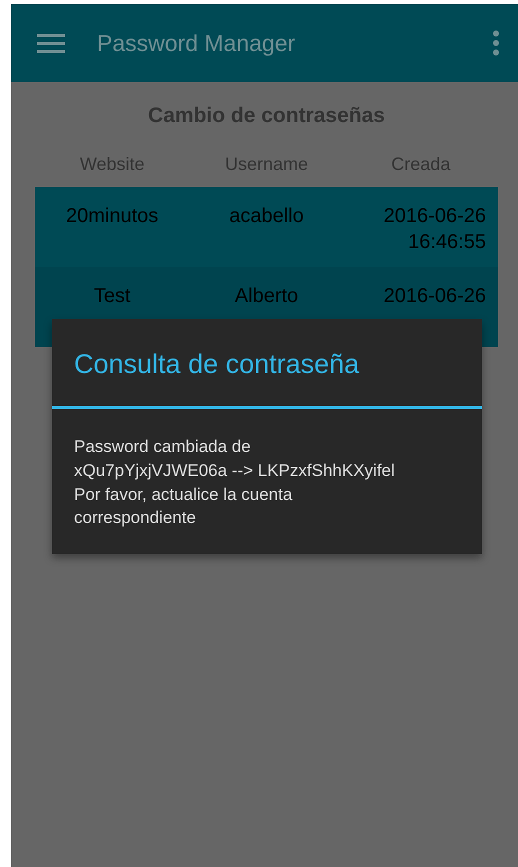  Describe the element at coordinates (196, 43) in the screenshot. I see `app-title: Password Manager` at that location.